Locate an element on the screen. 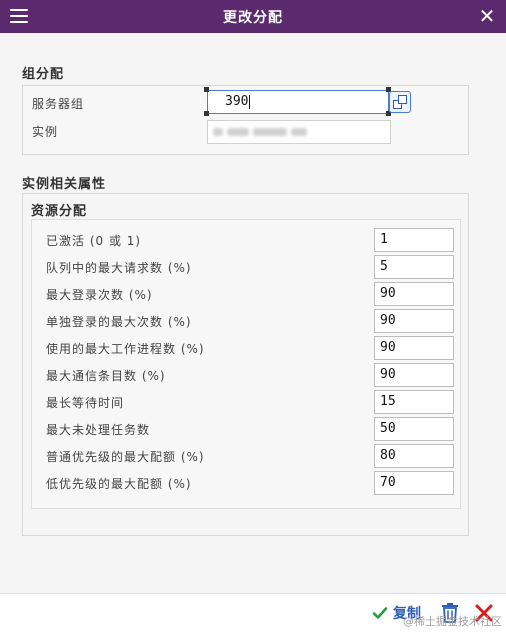 The image size is (506, 632). max-comm-entries-input: 90 is located at coordinates (414, 375).